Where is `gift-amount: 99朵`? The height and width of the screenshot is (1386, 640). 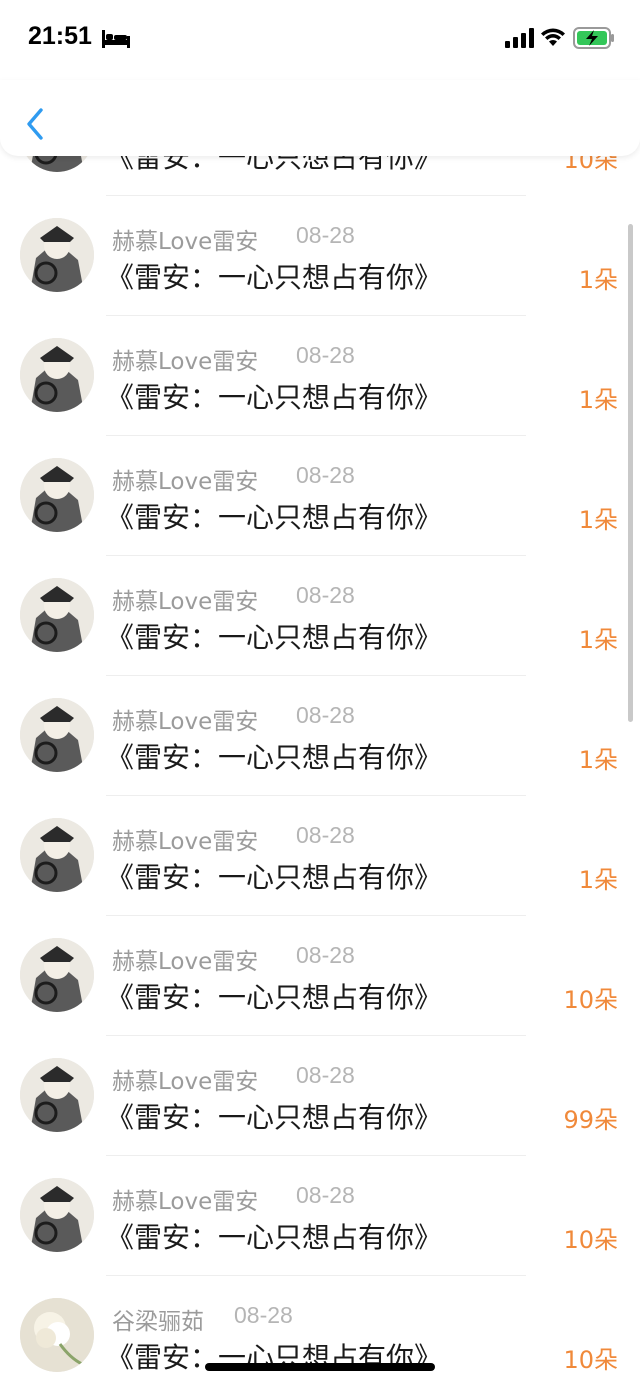 gift-amount: 99朵 is located at coordinates (590, 1120).